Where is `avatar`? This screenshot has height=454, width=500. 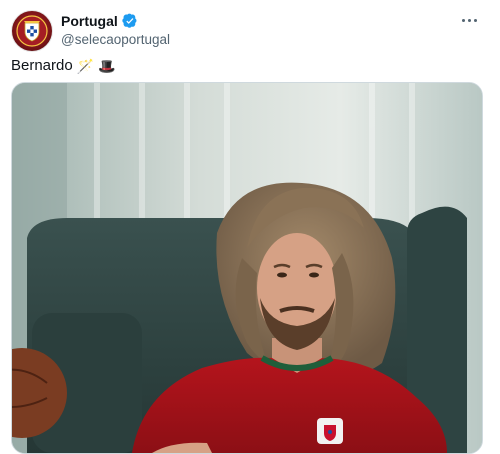
avatar is located at coordinates (32, 31).